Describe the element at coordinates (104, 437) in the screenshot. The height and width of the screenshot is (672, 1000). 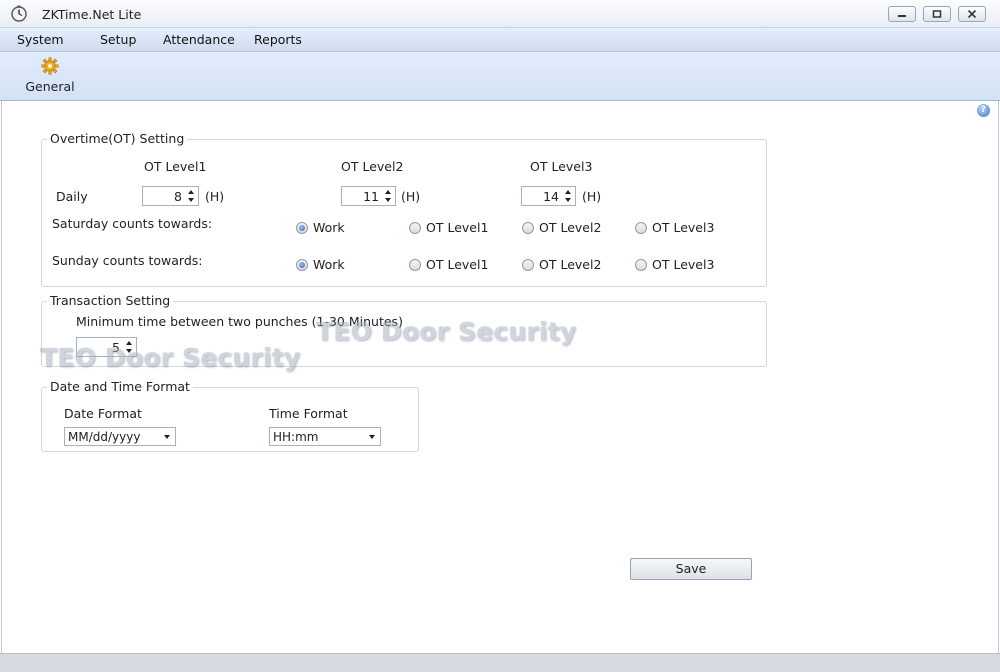
I see `date-format-value: MM/dd/yyyy` at that location.